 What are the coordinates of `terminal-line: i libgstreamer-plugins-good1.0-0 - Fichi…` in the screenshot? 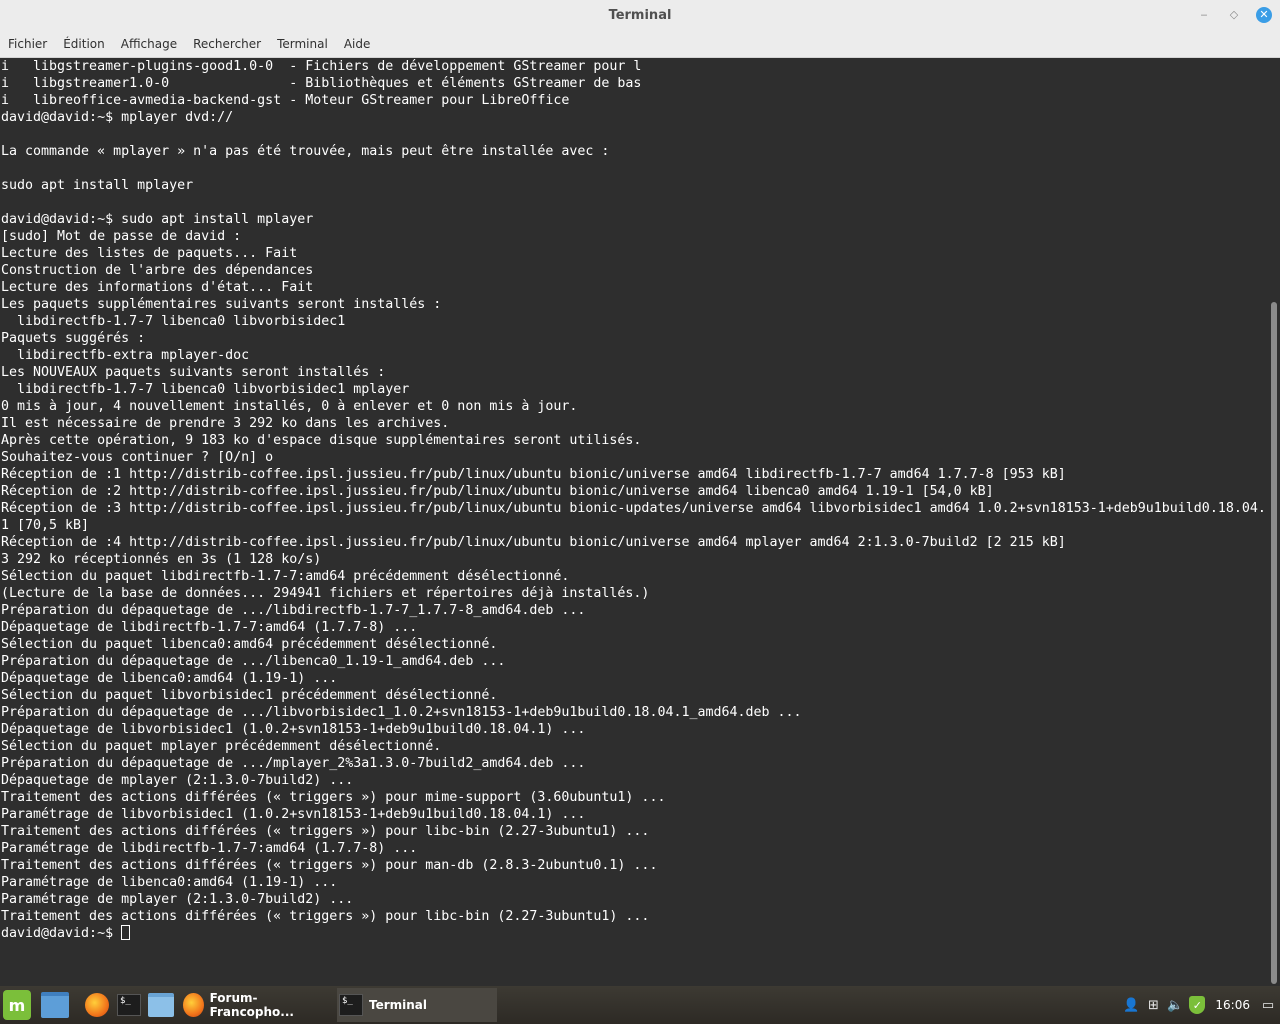 It's located at (321, 66).